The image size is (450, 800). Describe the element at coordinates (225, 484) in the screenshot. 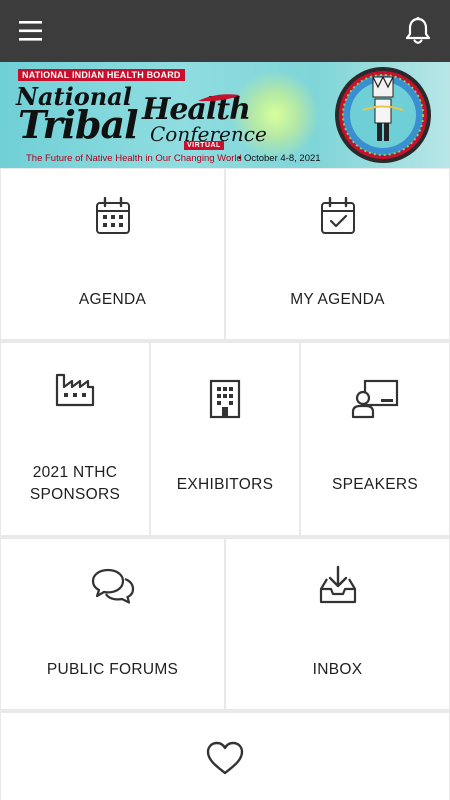

I see `tile-label: EXHIBITORS` at that location.